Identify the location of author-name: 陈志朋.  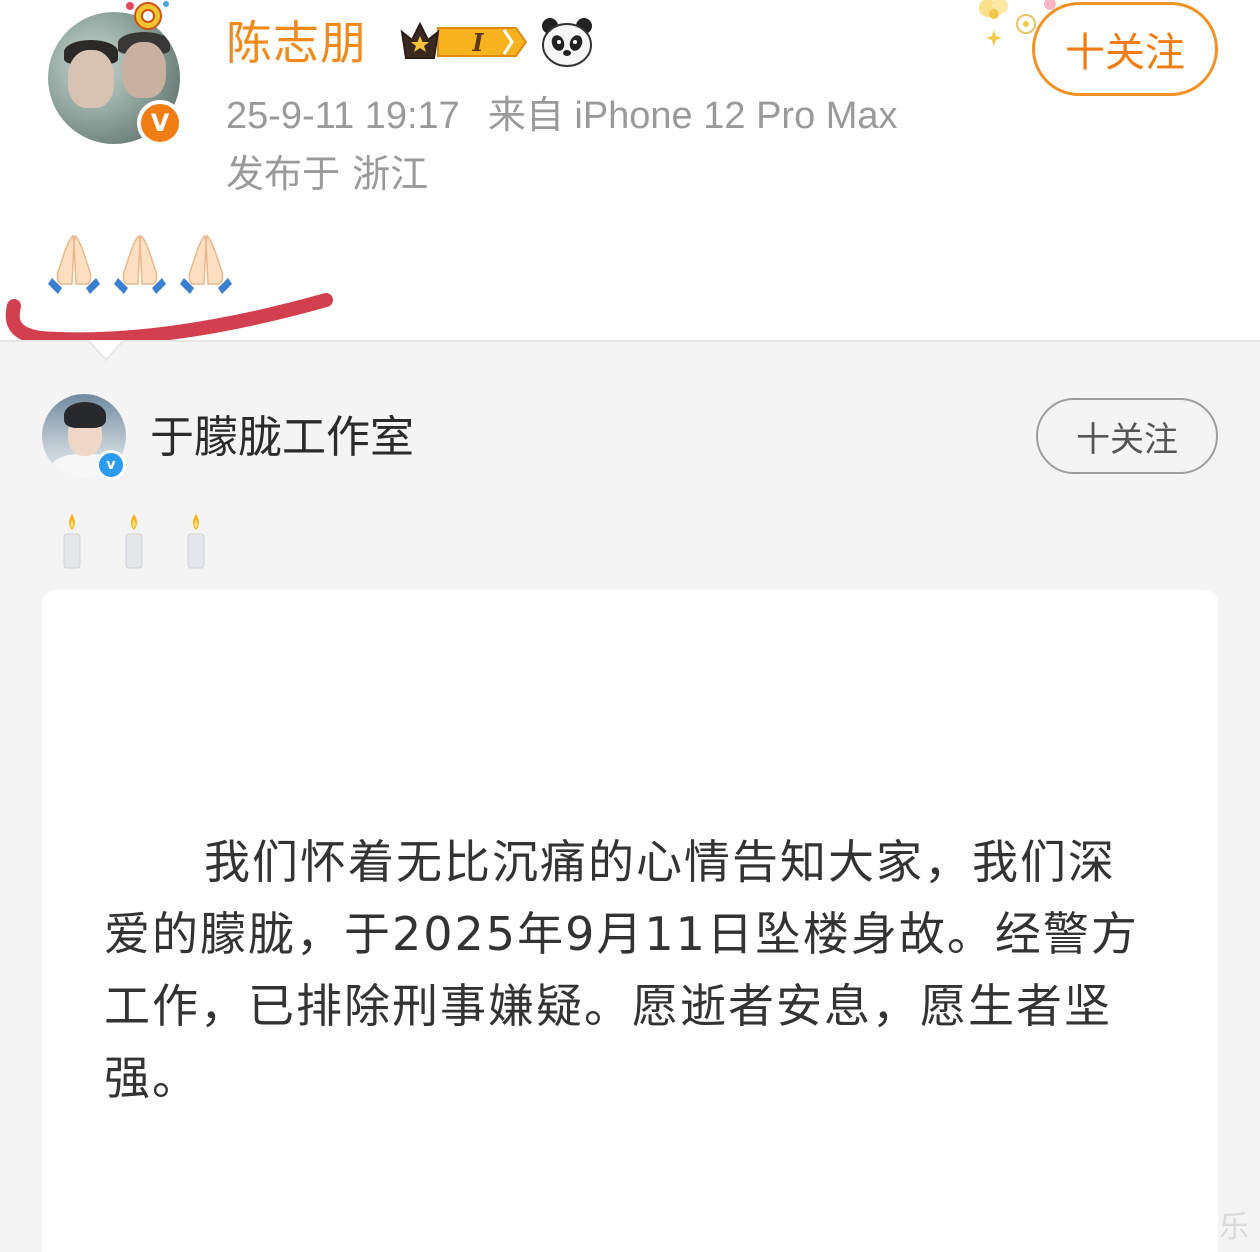
(296, 43).